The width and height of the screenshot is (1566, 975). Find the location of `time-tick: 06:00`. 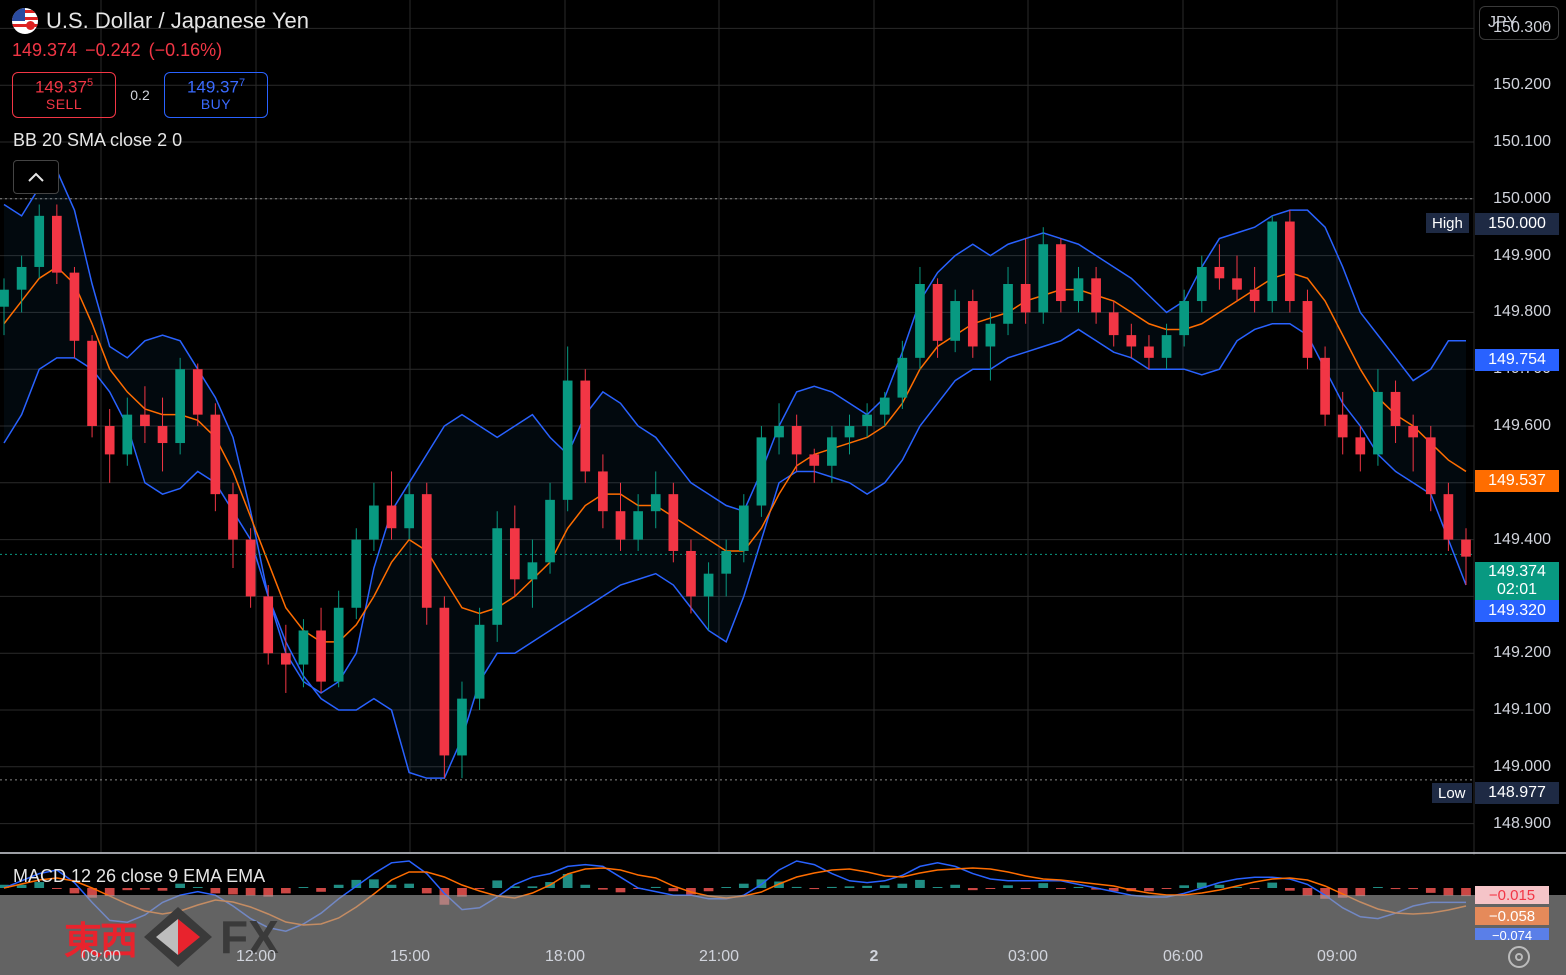

time-tick: 06:00 is located at coordinates (1183, 956).